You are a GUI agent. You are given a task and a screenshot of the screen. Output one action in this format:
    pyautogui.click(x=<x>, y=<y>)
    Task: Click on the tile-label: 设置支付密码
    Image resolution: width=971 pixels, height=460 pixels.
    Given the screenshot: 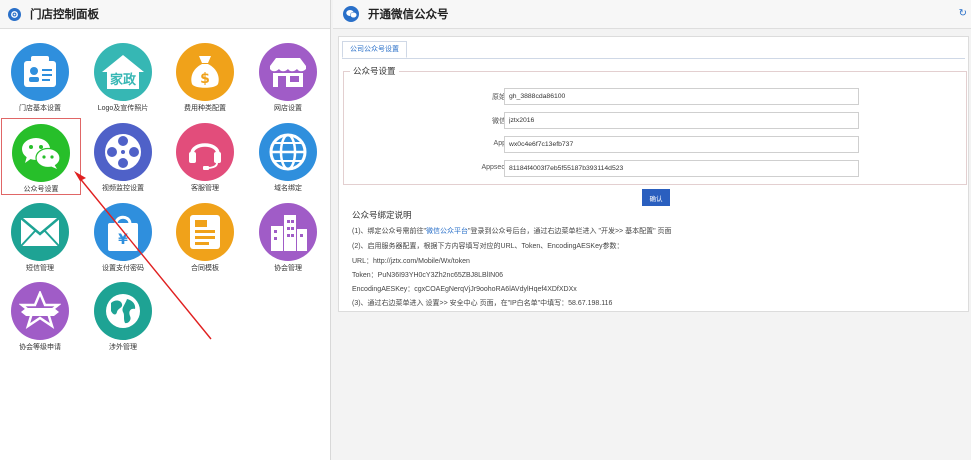 What is the action you would take?
    pyautogui.click(x=123, y=268)
    